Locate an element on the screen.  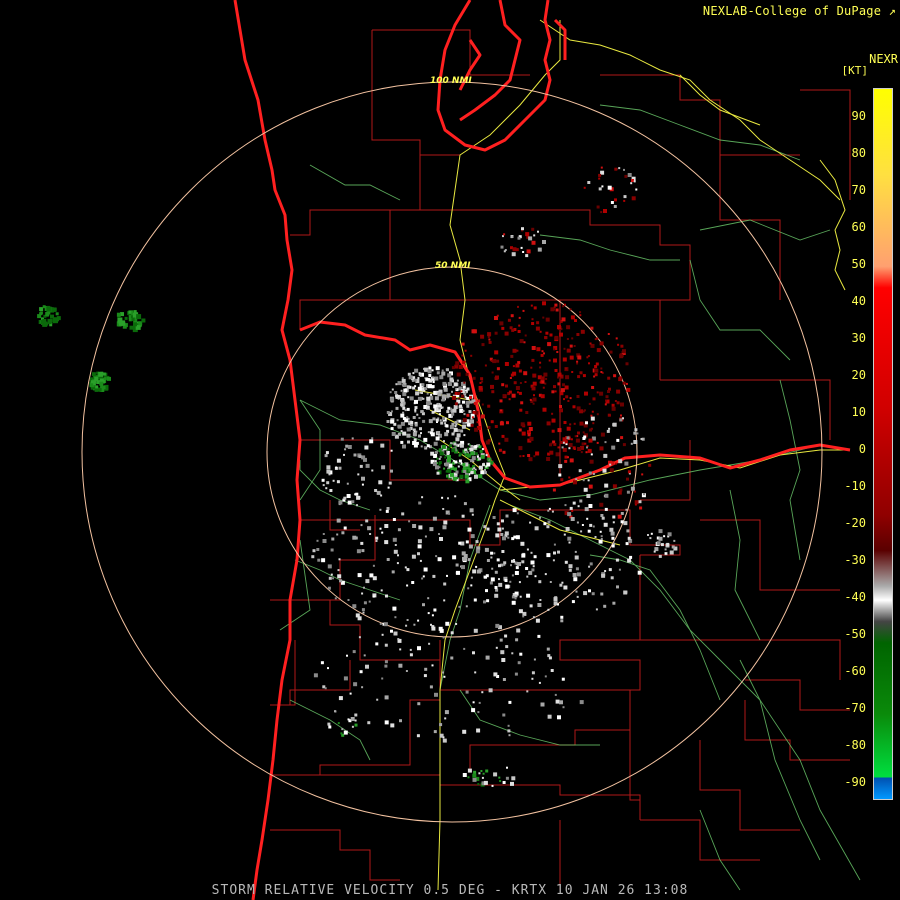
credit-text: NEXLAB-College of DuPage ↗ is located at coordinates (799, 11).